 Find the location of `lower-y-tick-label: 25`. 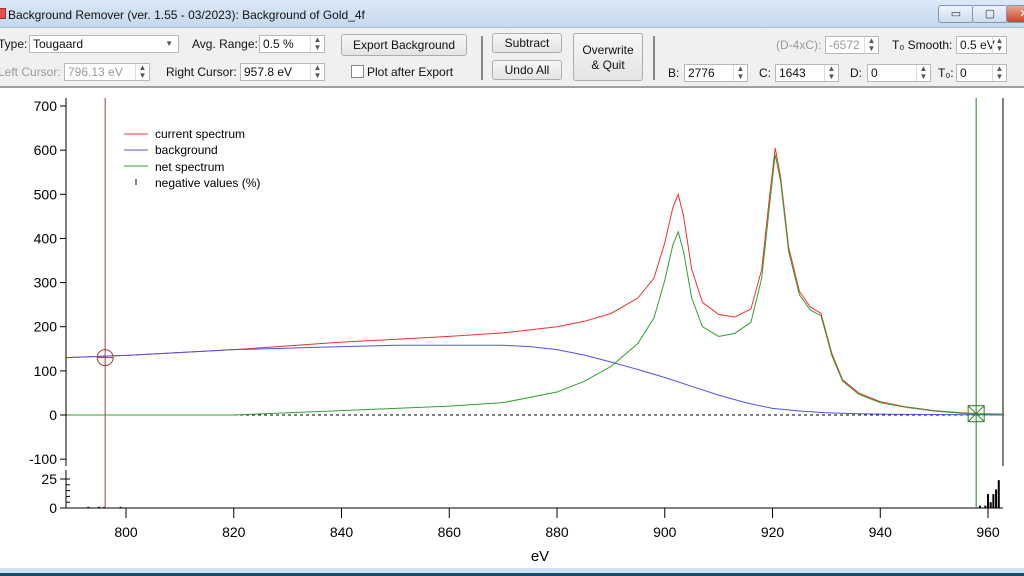

lower-y-tick-label: 25 is located at coordinates (49, 479).